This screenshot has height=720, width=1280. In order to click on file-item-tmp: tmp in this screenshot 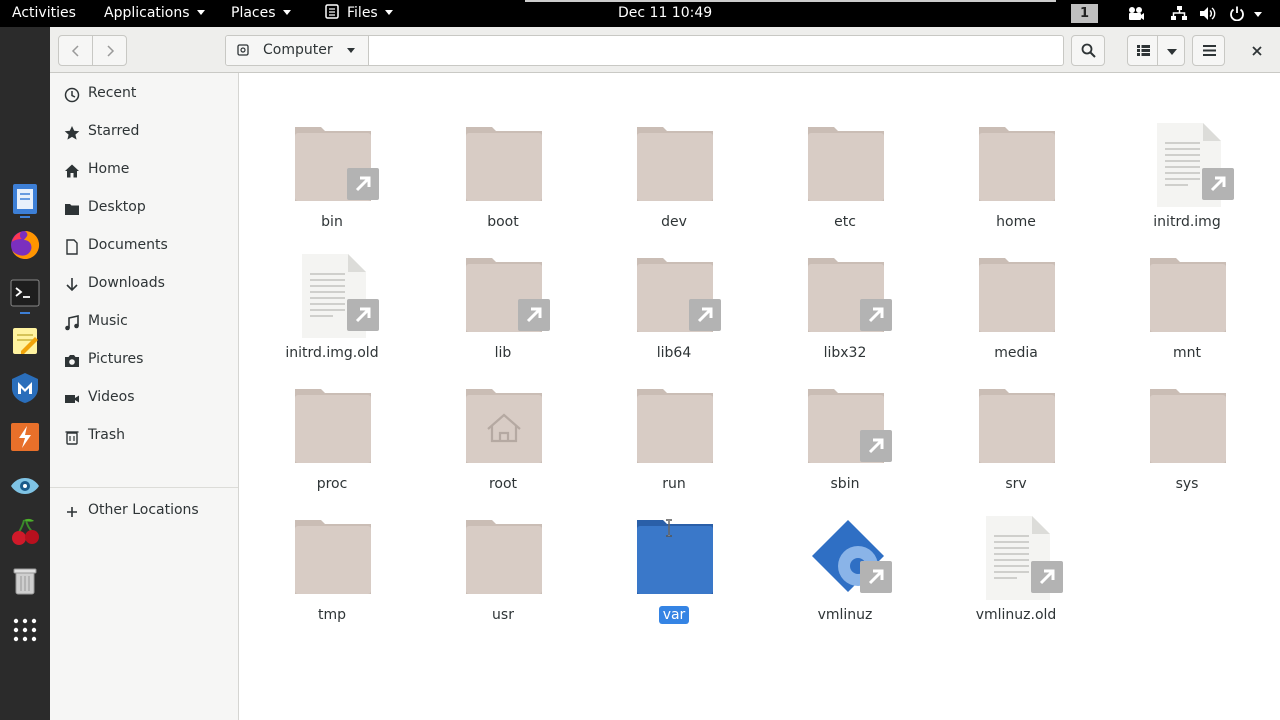, I will do `click(332, 579)`.